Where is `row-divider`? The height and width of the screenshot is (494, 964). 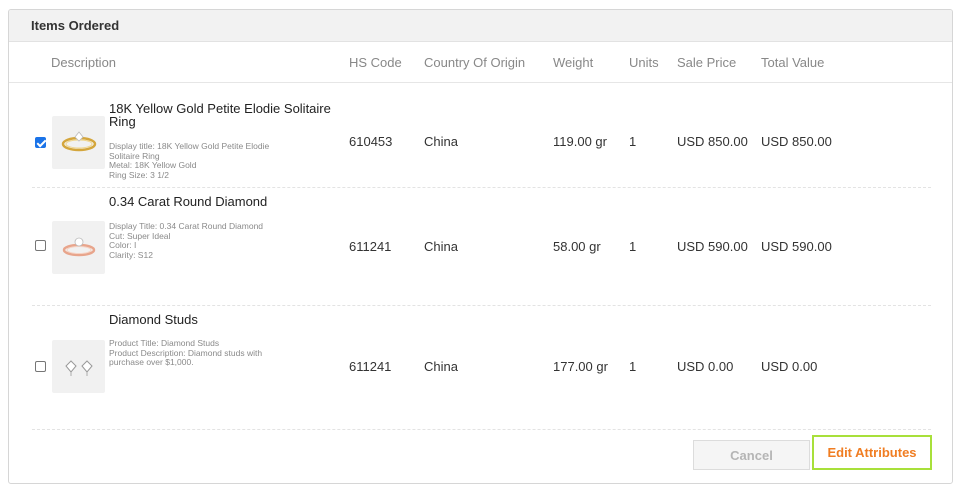
row-divider is located at coordinates (481, 429).